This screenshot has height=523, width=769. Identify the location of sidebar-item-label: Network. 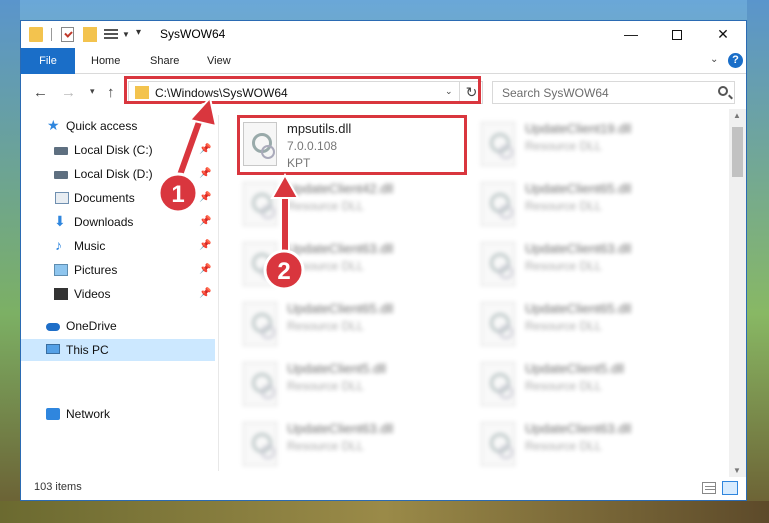
(88, 414).